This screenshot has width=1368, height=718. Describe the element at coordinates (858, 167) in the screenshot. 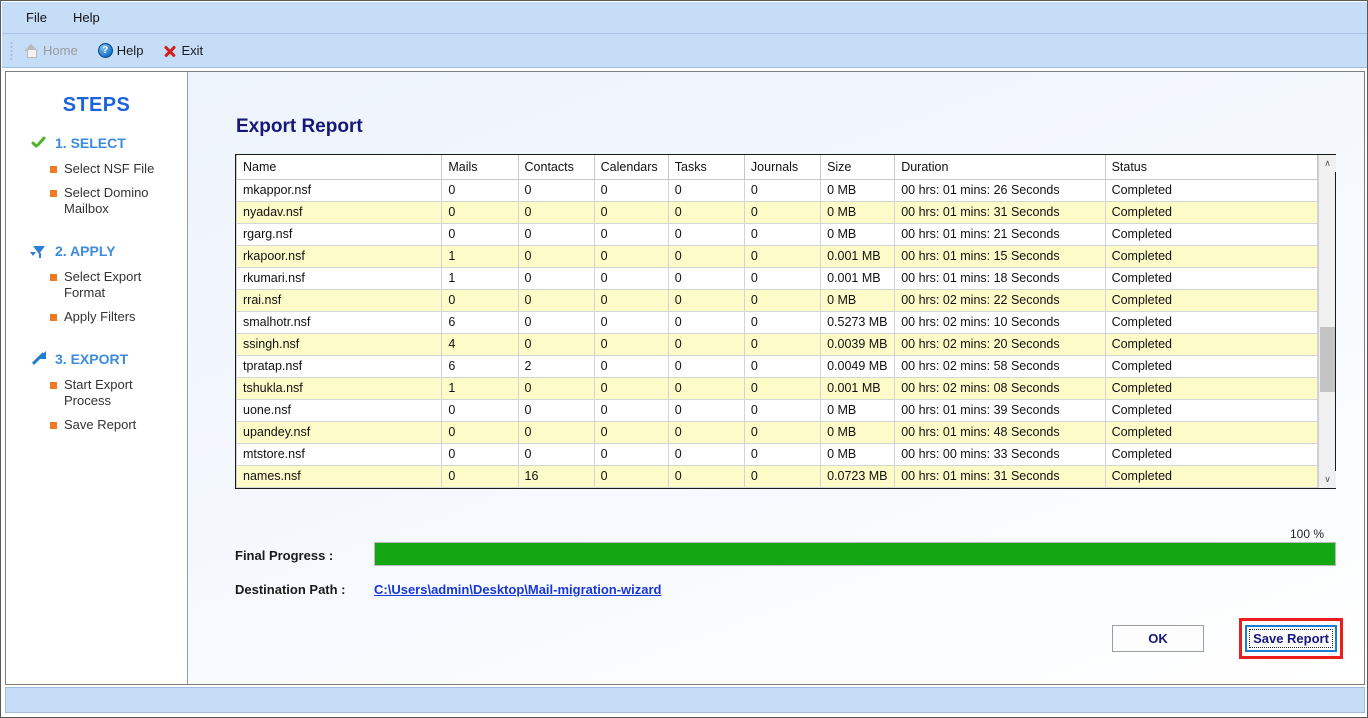

I see `column-header-size: Size` at that location.